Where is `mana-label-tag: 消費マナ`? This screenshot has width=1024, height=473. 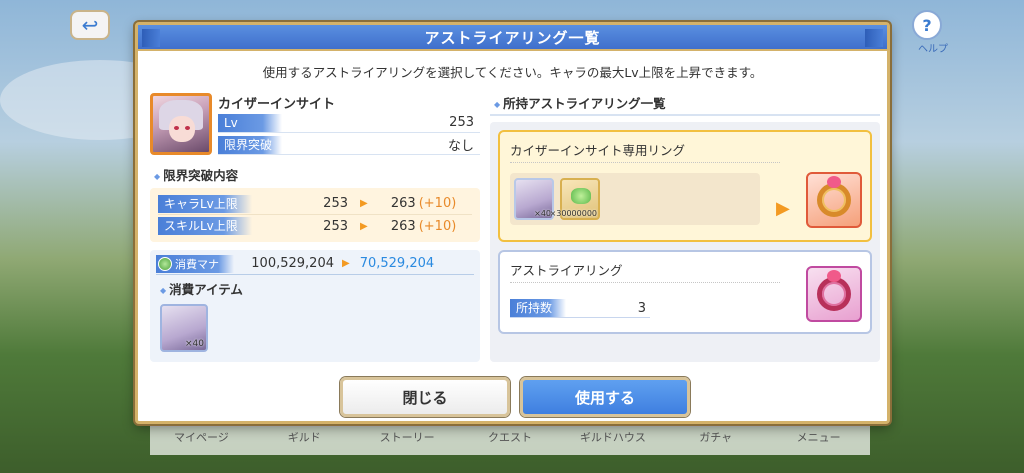
mana-label-tag: 消費マナ is located at coordinates (195, 263).